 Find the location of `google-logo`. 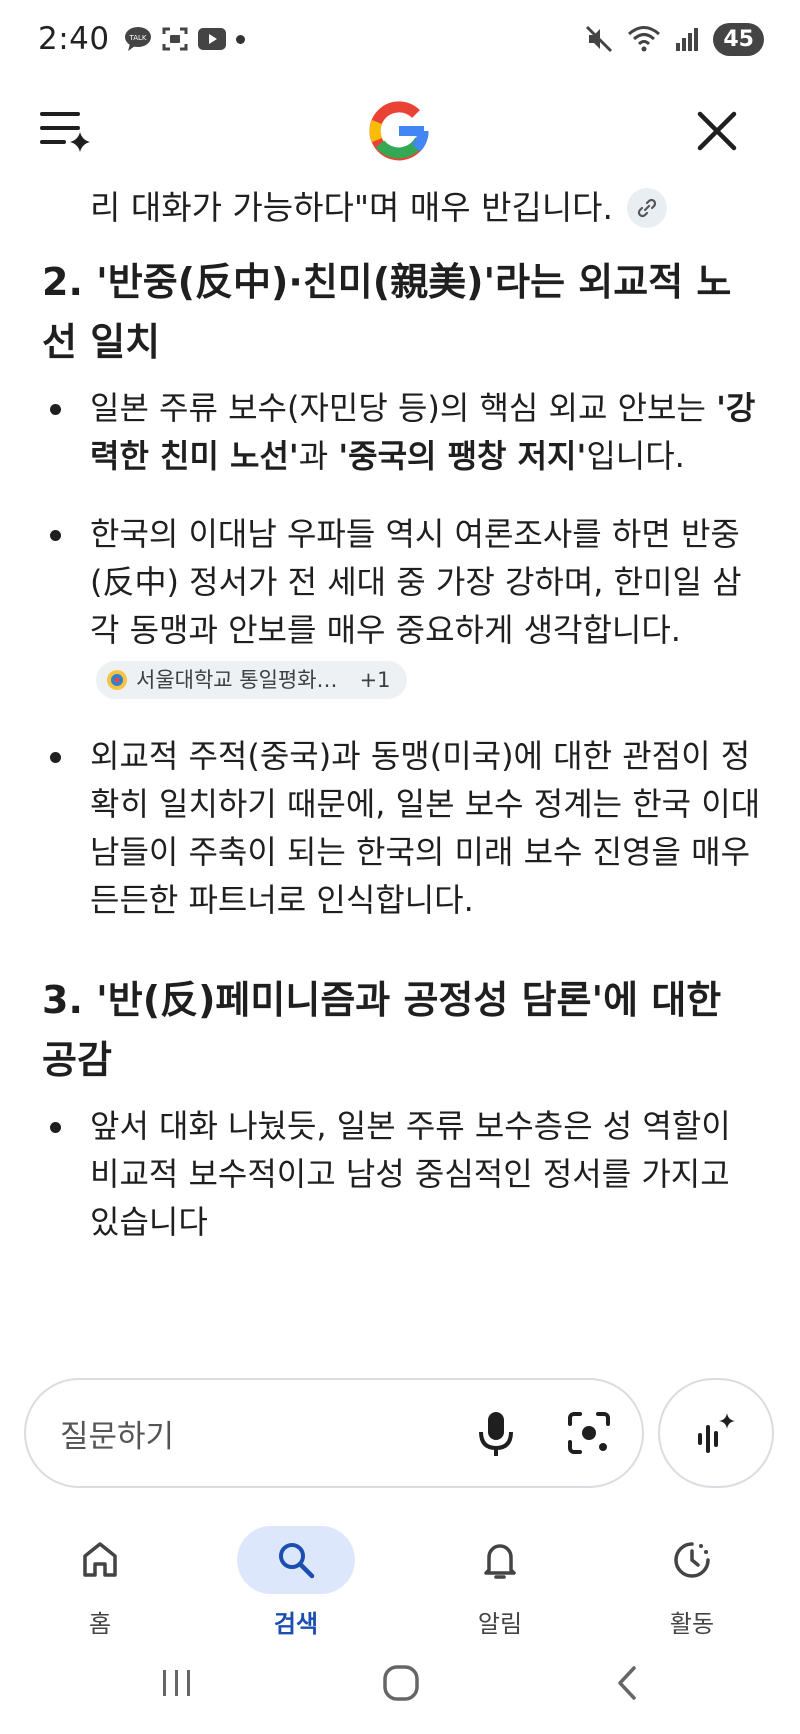

google-logo is located at coordinates (399, 131).